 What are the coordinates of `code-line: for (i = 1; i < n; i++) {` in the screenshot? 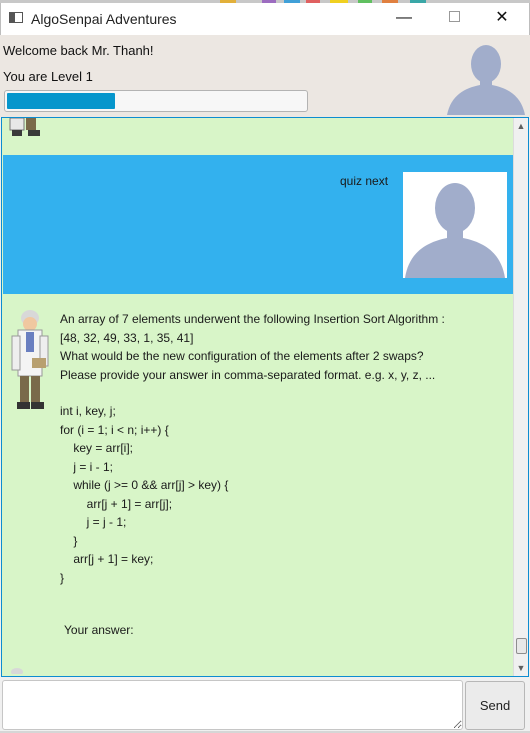 It's located at (114, 429).